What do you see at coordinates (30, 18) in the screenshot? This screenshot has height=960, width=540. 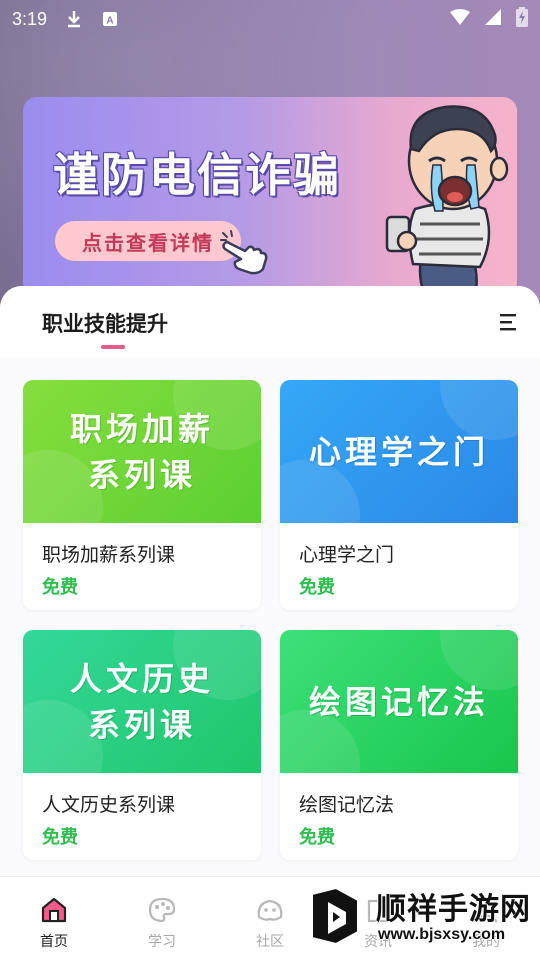 I see `status-time: 3:19` at bounding box center [30, 18].